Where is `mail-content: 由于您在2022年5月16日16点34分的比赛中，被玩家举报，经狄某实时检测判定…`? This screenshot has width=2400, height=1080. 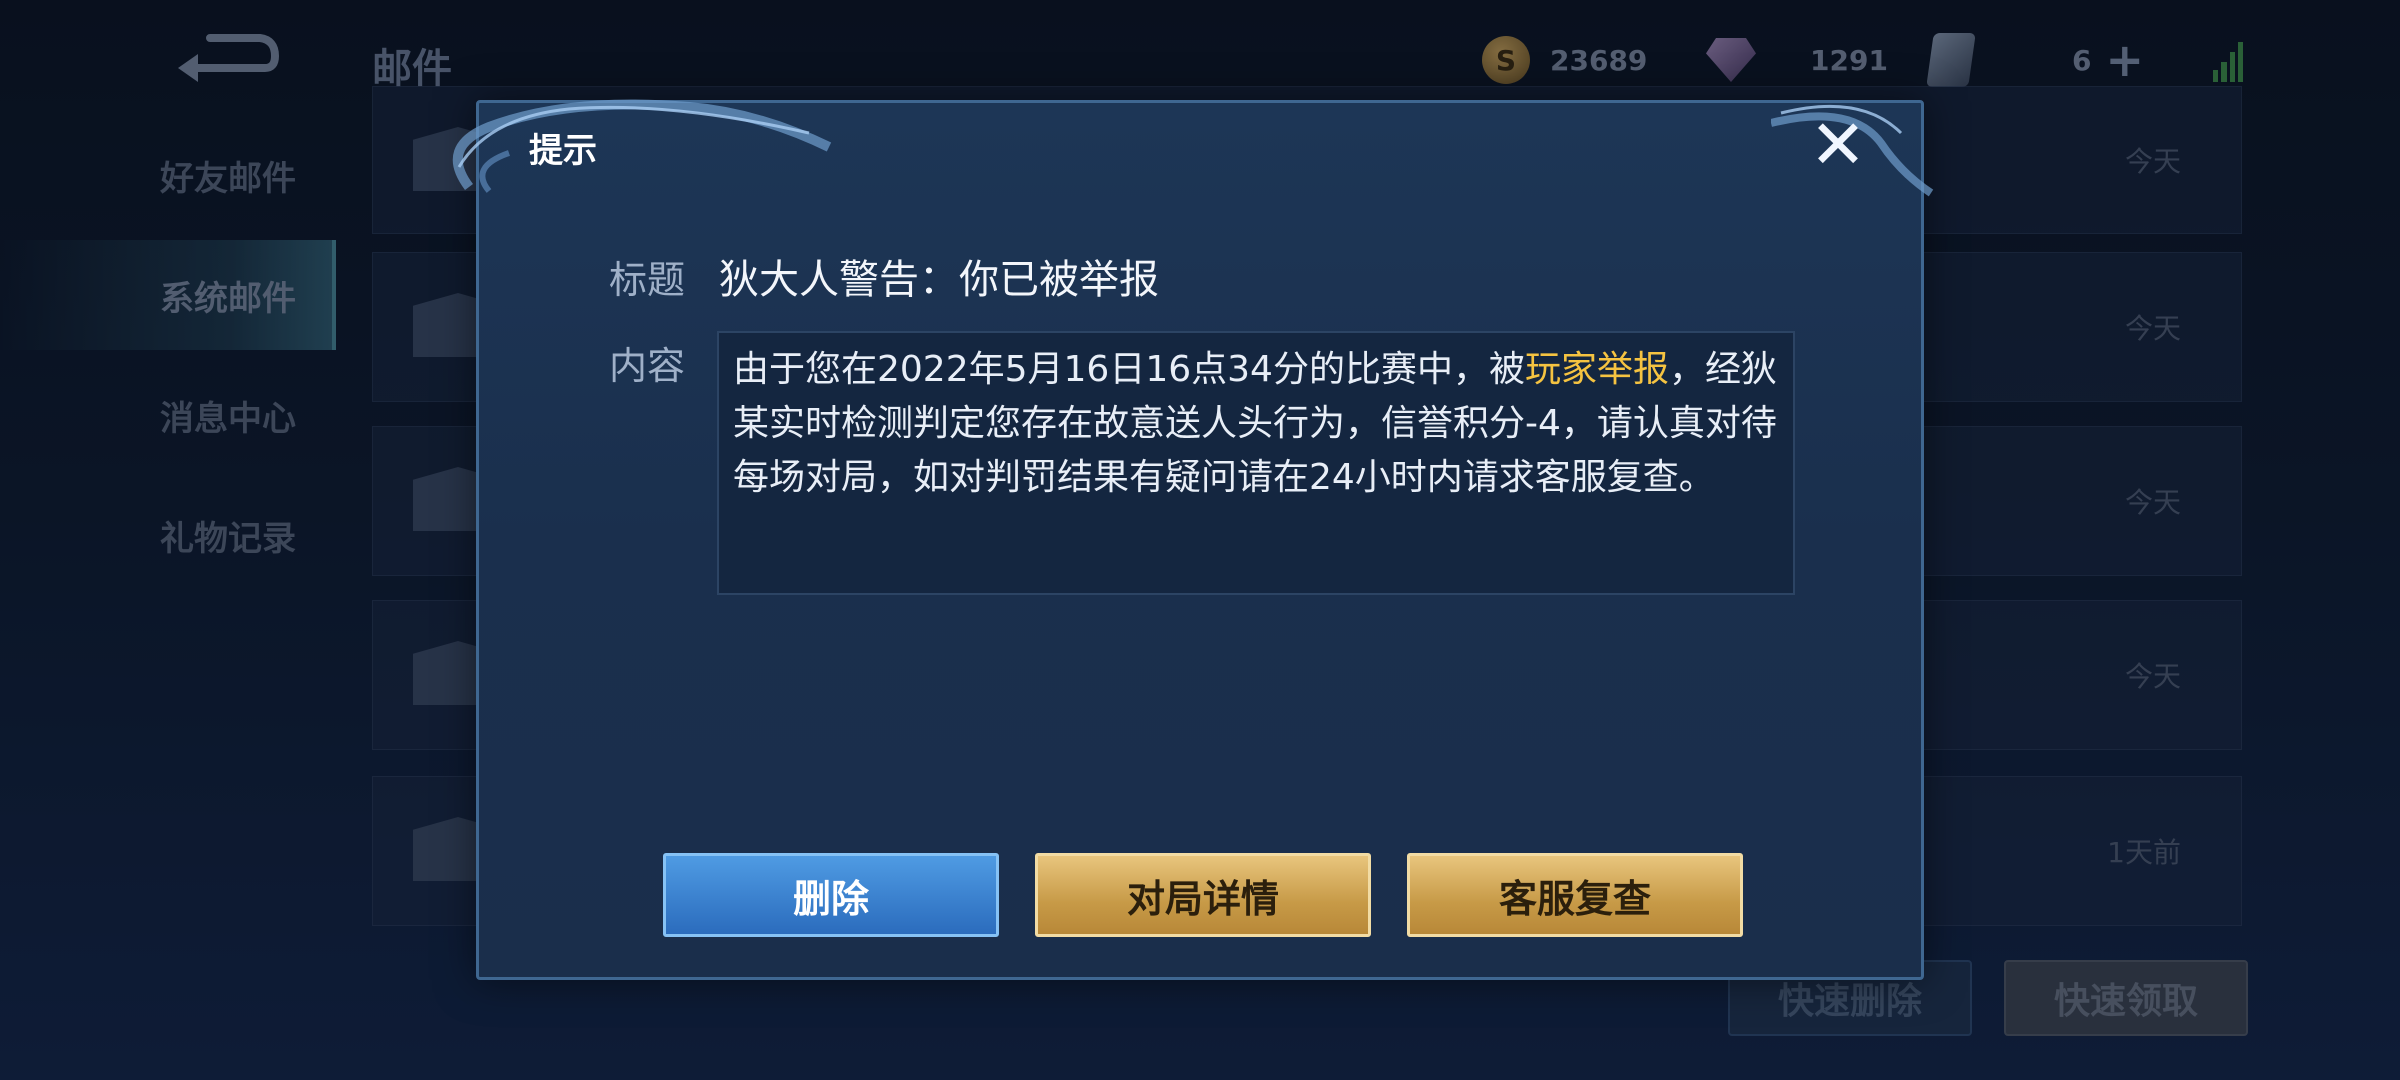 mail-content: 由于您在2022年5月16日16点34分的比赛中，被玩家举报，经狄某实时检测判定… is located at coordinates (1256, 463).